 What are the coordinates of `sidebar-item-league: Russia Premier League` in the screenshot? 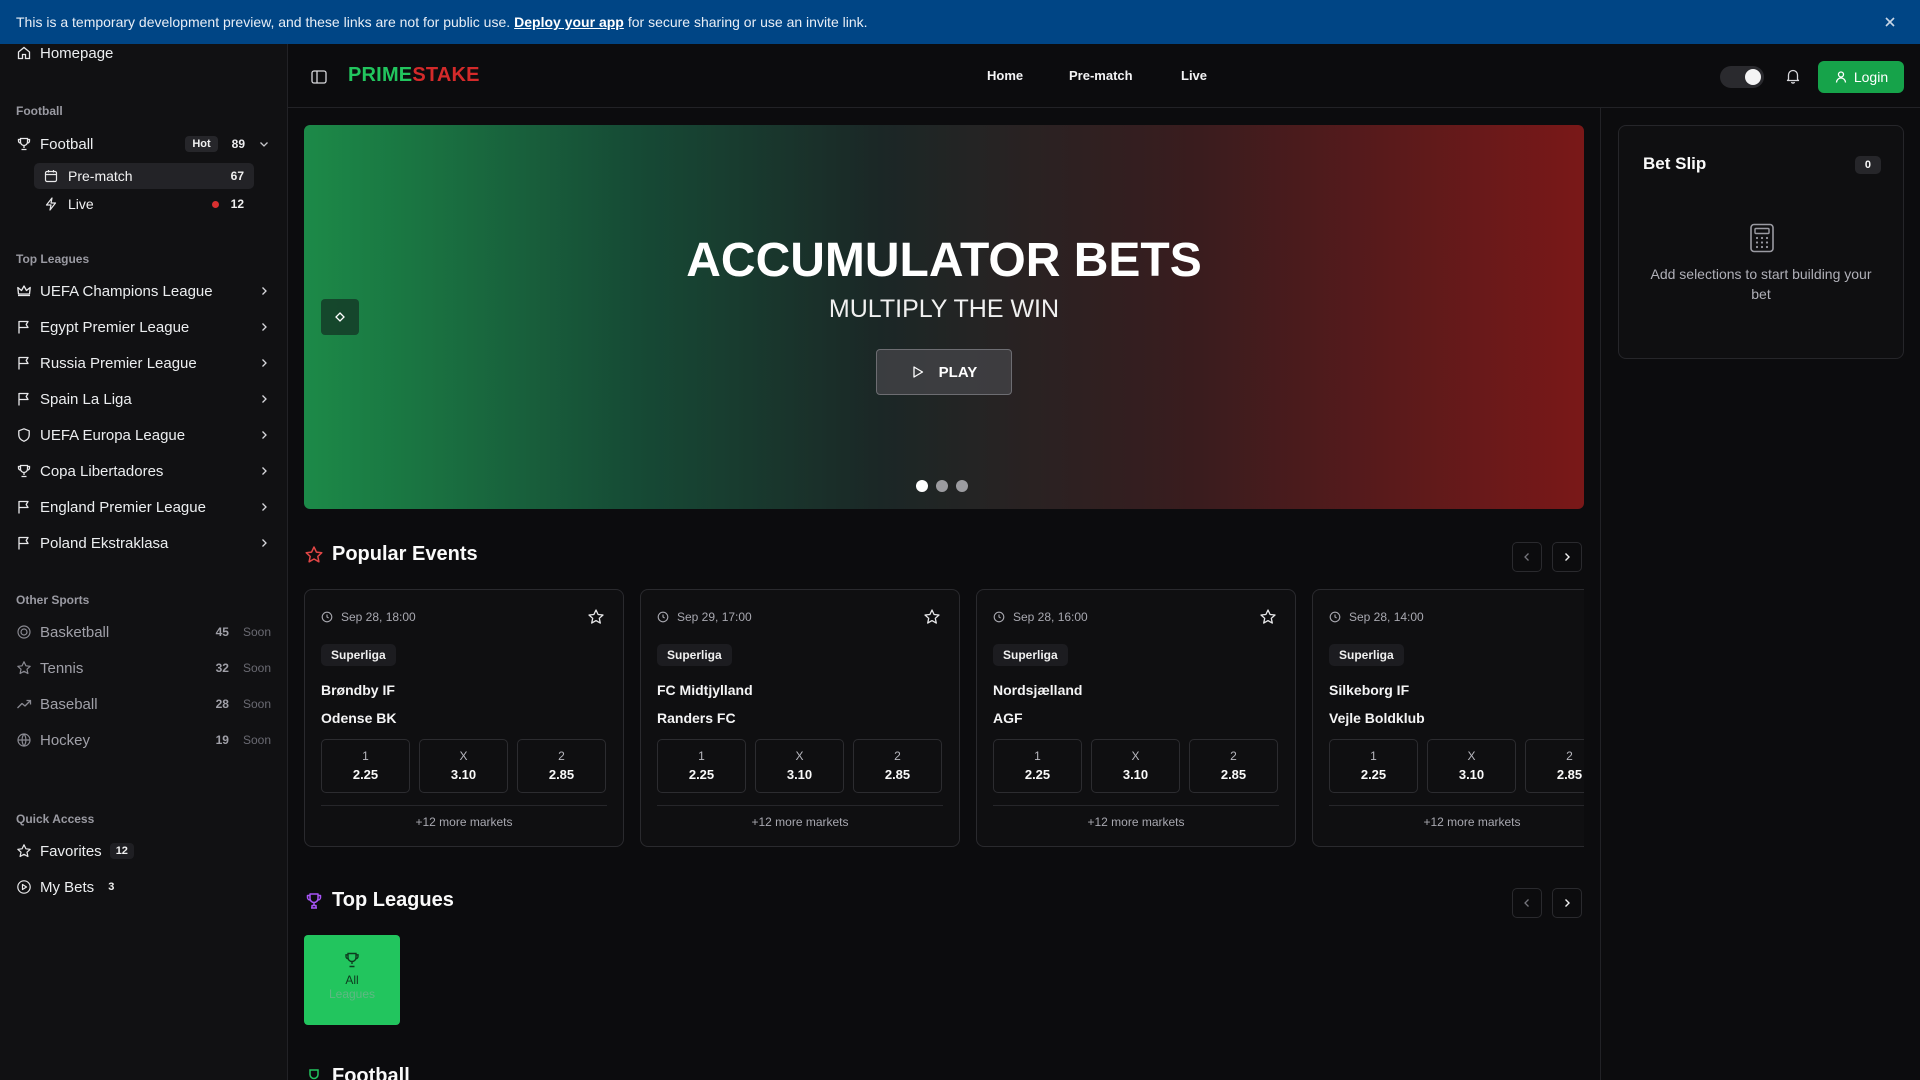 It's located at (143, 363).